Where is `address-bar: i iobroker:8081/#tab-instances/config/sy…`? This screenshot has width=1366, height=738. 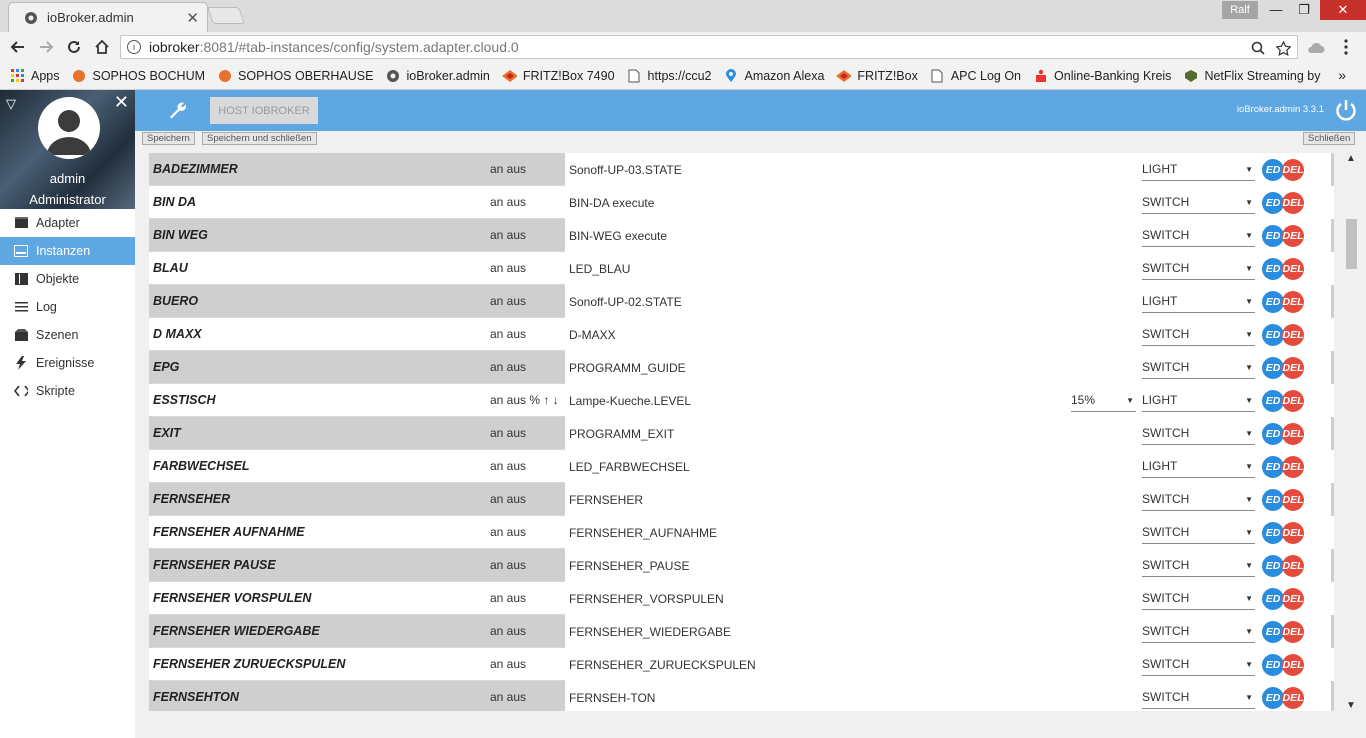 address-bar: i iobroker:8081/#tab-instances/config/sy… is located at coordinates (709, 47).